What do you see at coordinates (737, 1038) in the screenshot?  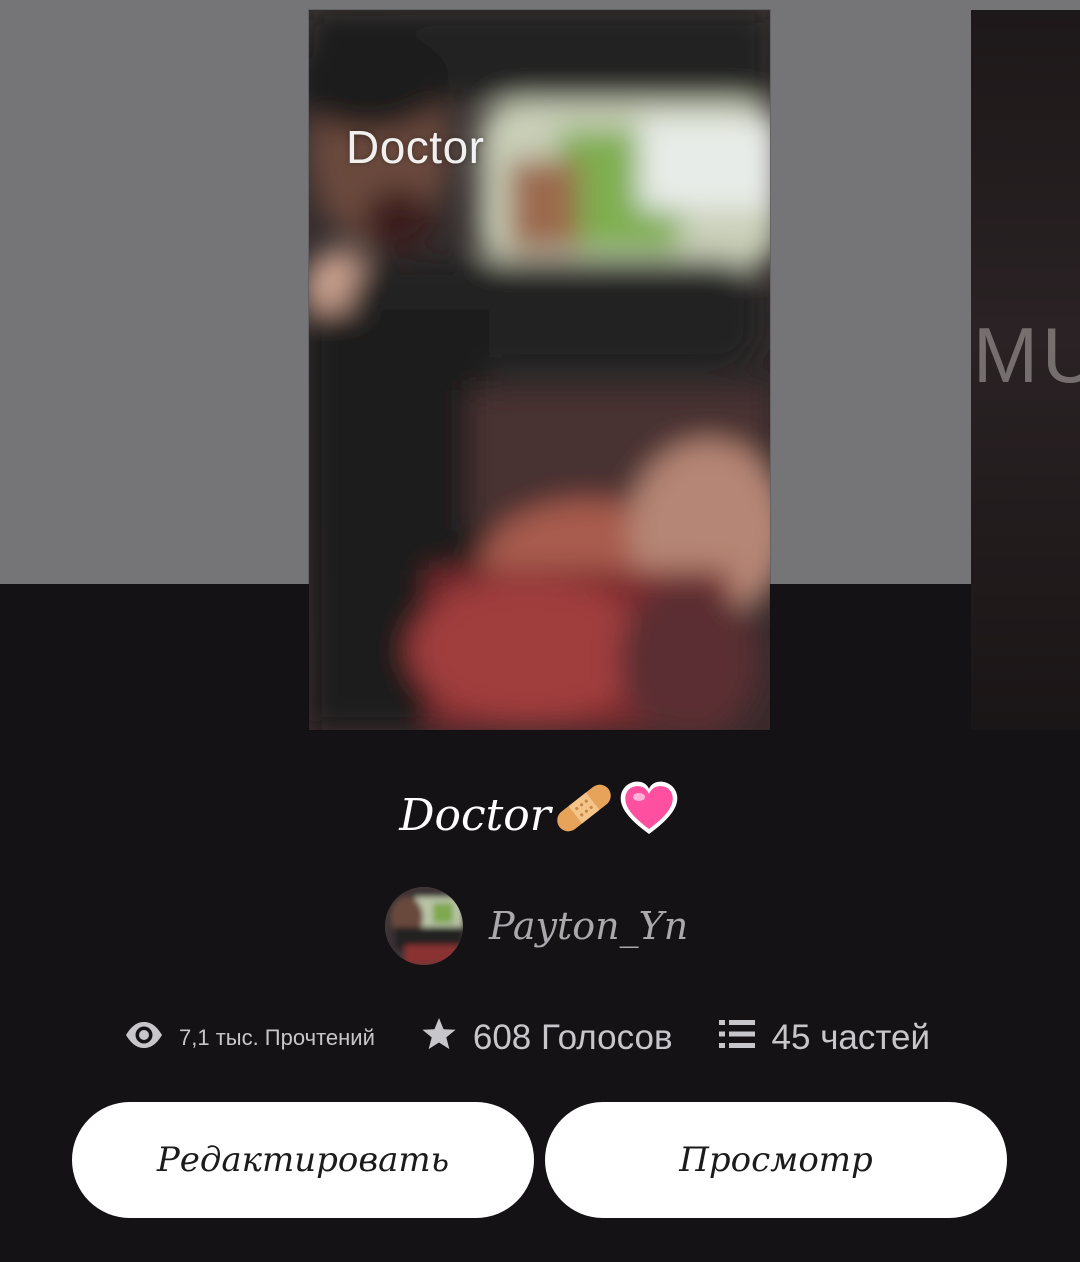 I see `list-icon` at bounding box center [737, 1038].